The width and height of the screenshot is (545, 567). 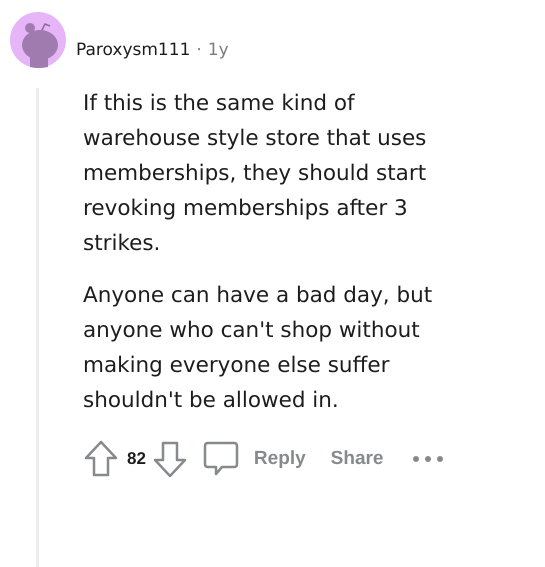 What do you see at coordinates (428, 459) in the screenshot?
I see `more-options-icon` at bounding box center [428, 459].